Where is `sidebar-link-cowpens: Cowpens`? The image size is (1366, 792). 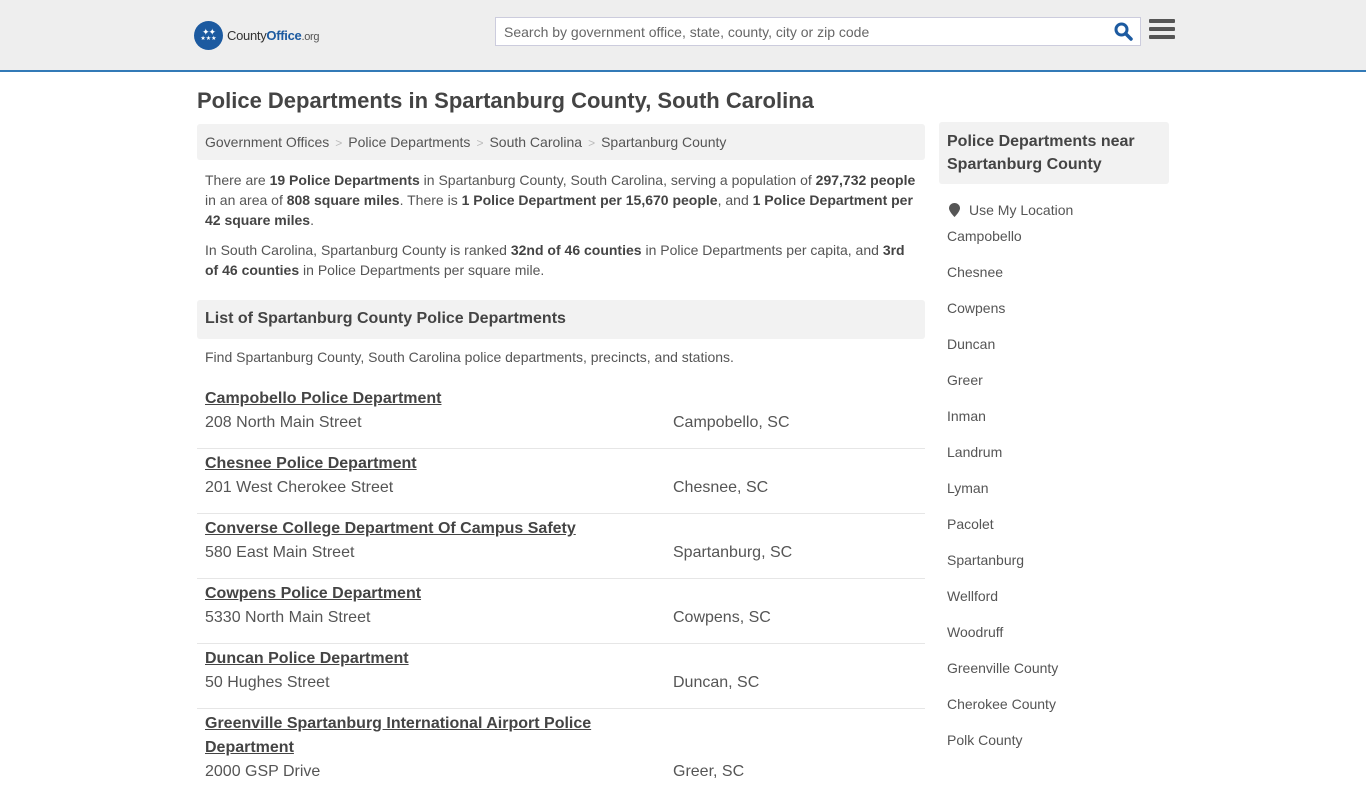
sidebar-link-cowpens: Cowpens is located at coordinates (976, 308).